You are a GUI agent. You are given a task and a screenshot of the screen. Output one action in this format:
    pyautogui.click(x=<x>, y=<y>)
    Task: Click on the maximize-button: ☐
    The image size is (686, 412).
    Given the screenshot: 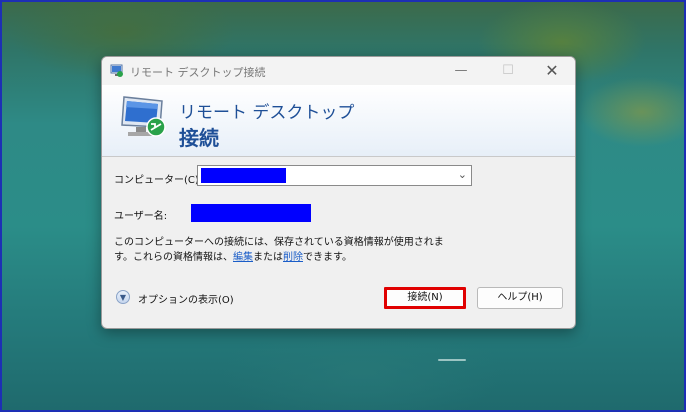 What is the action you would take?
    pyautogui.click(x=508, y=71)
    